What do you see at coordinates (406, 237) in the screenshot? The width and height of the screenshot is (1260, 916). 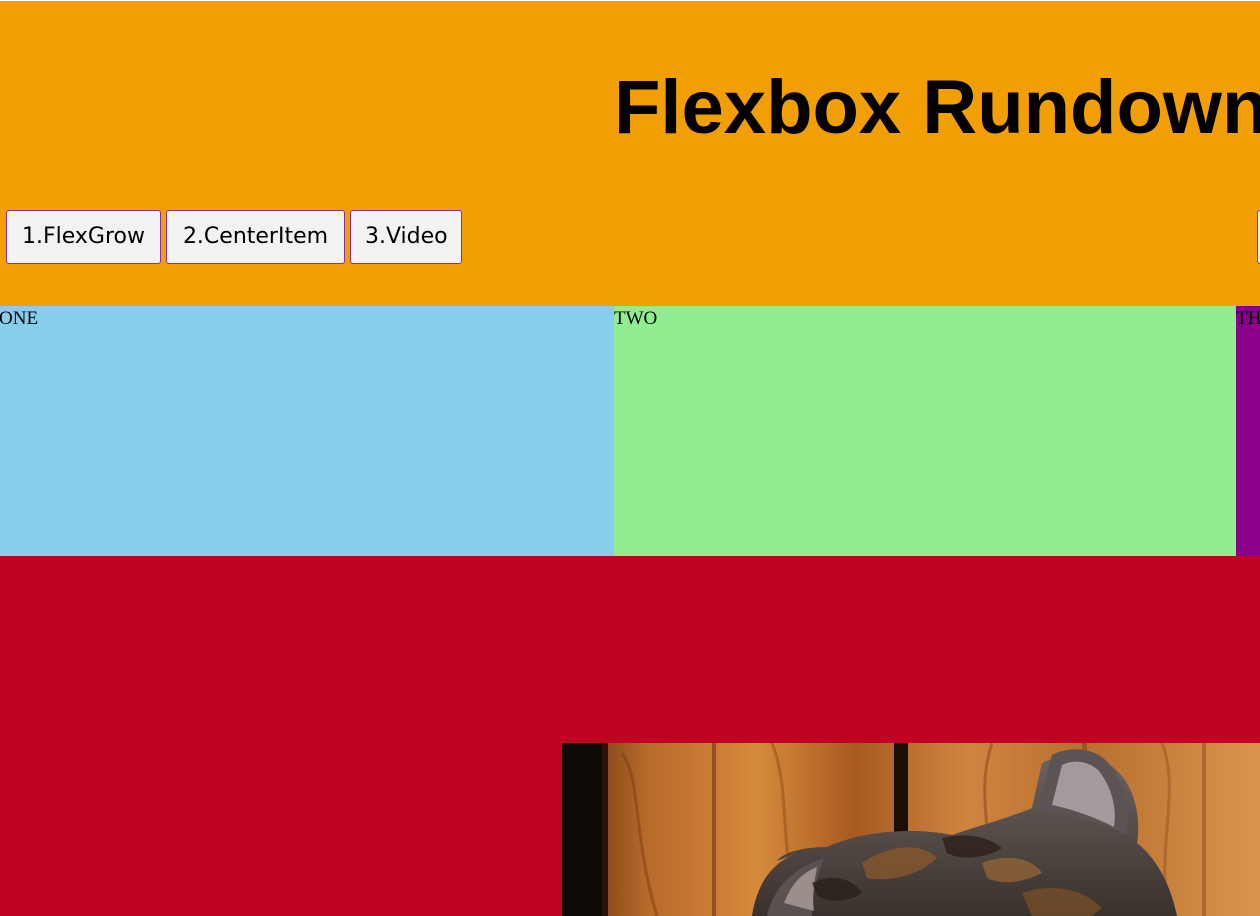 I see `video-button: 3.Video` at bounding box center [406, 237].